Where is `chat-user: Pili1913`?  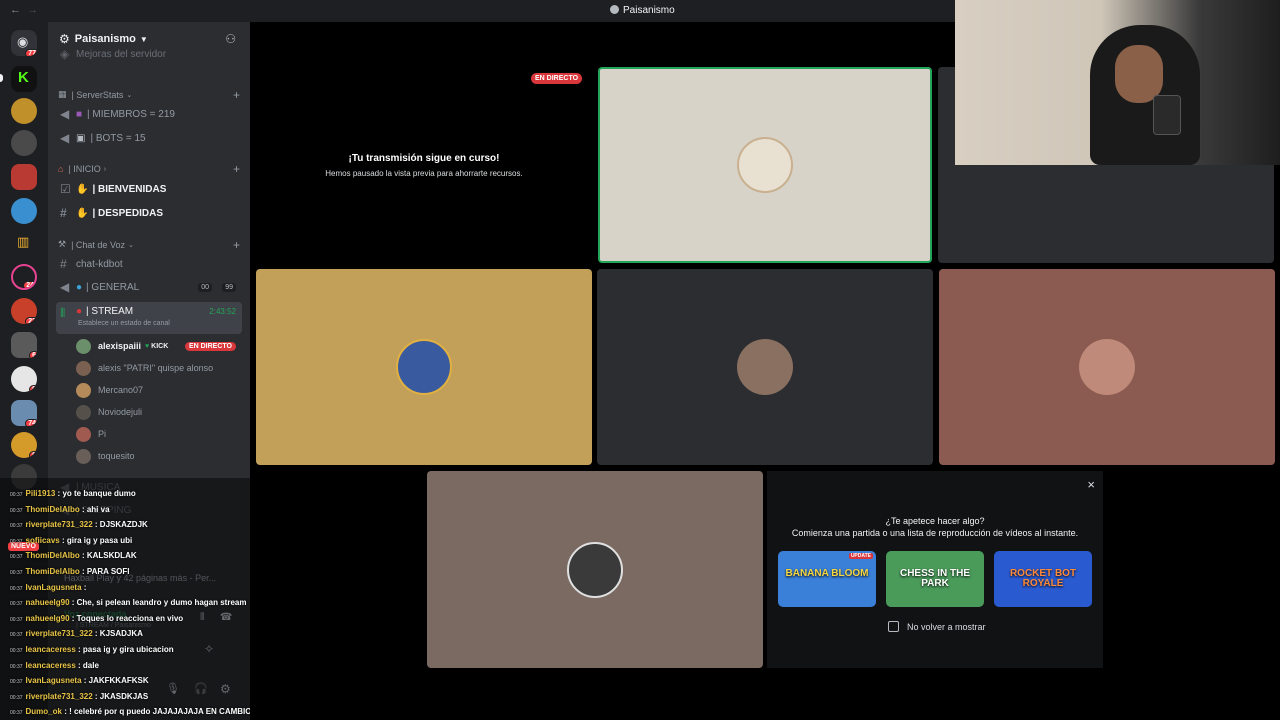
chat-user: Pili1913 is located at coordinates (40, 493).